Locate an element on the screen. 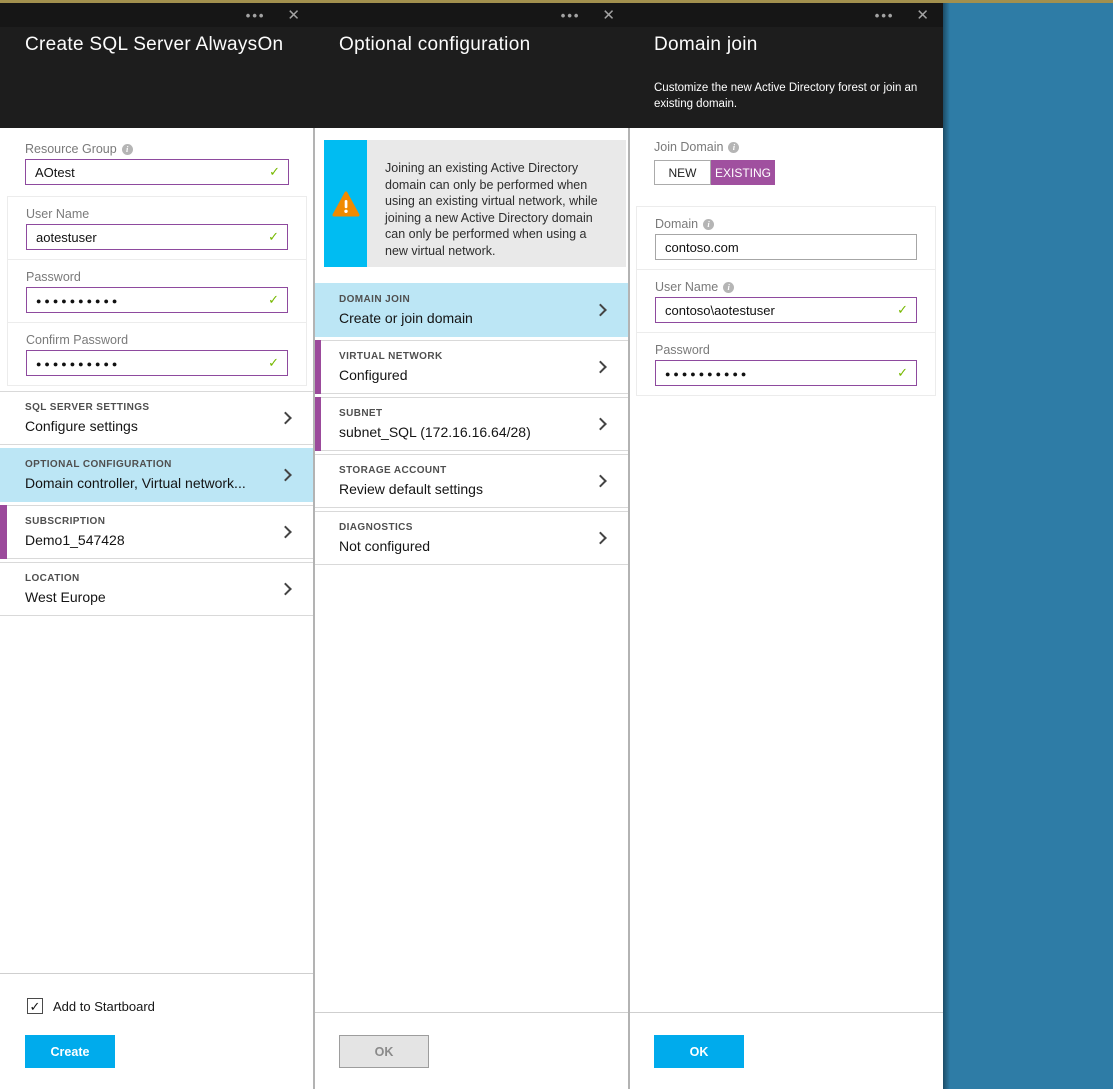  resource-group-label: Resource Group i is located at coordinates (79, 149).